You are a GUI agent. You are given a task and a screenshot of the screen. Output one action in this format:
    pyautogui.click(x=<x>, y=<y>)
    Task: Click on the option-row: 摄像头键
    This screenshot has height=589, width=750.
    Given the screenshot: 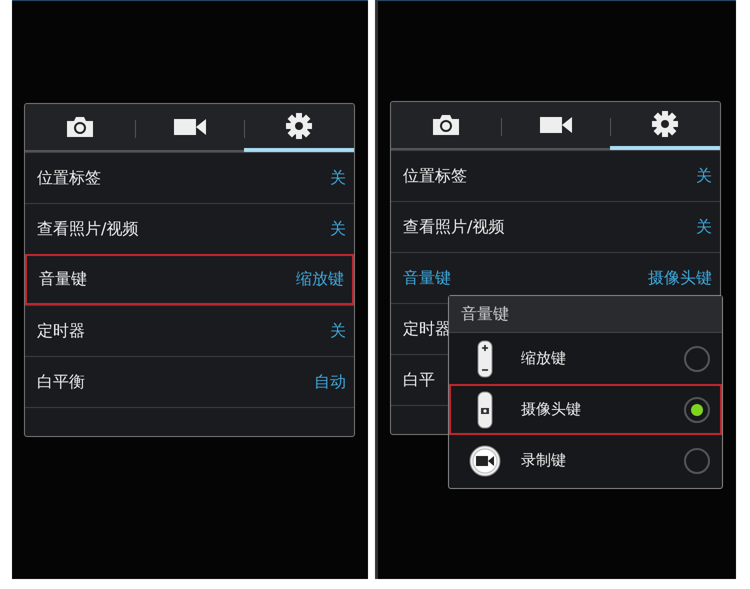 What is the action you would take?
    pyautogui.click(x=585, y=409)
    